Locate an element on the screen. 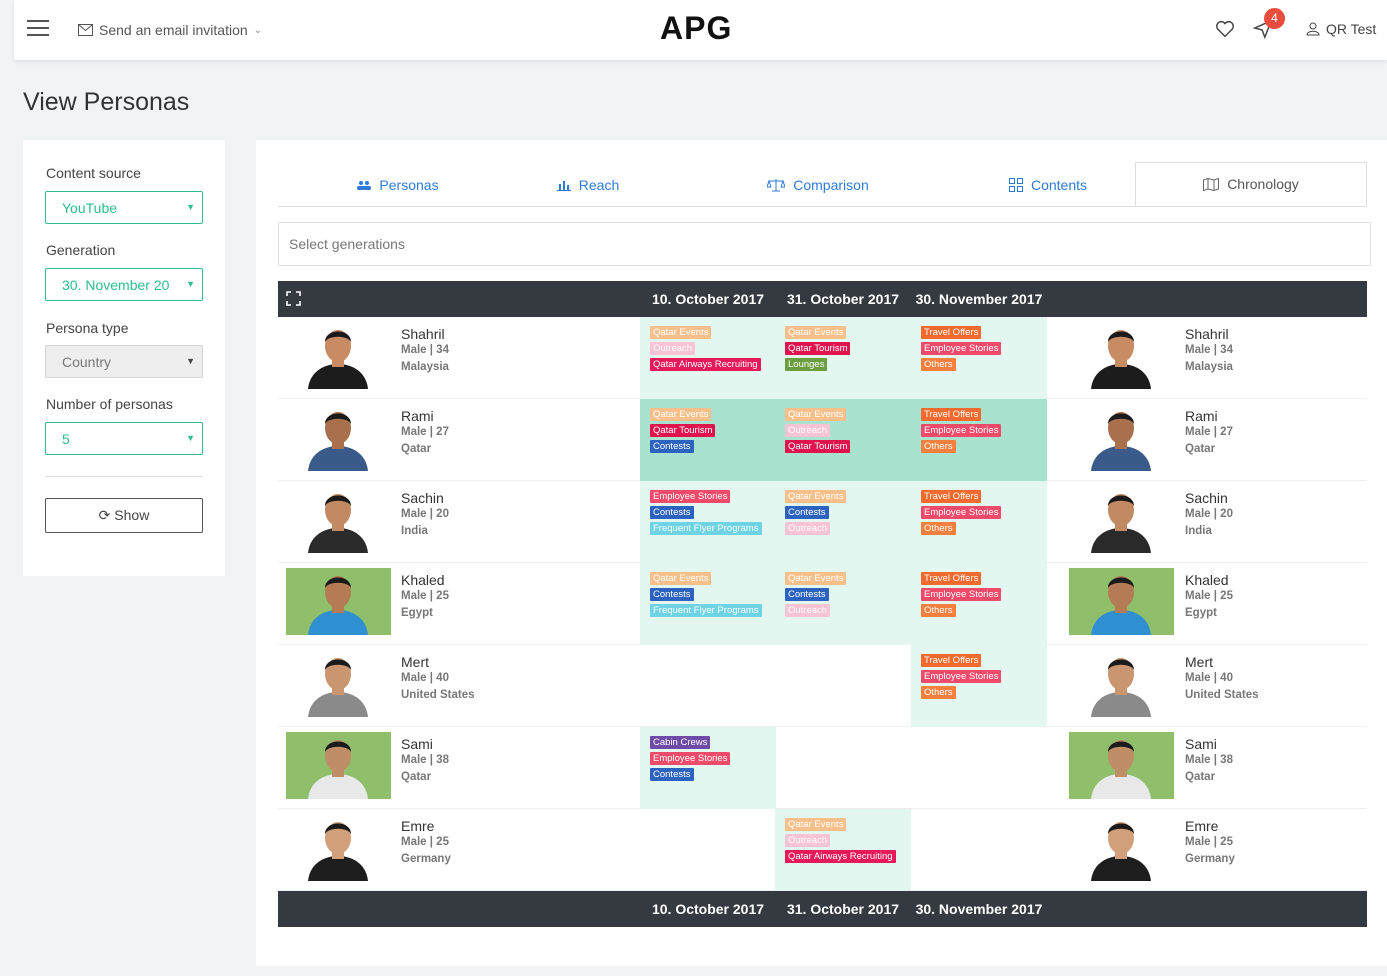  persona-gender-age: Male | 20 is located at coordinates (425, 514).